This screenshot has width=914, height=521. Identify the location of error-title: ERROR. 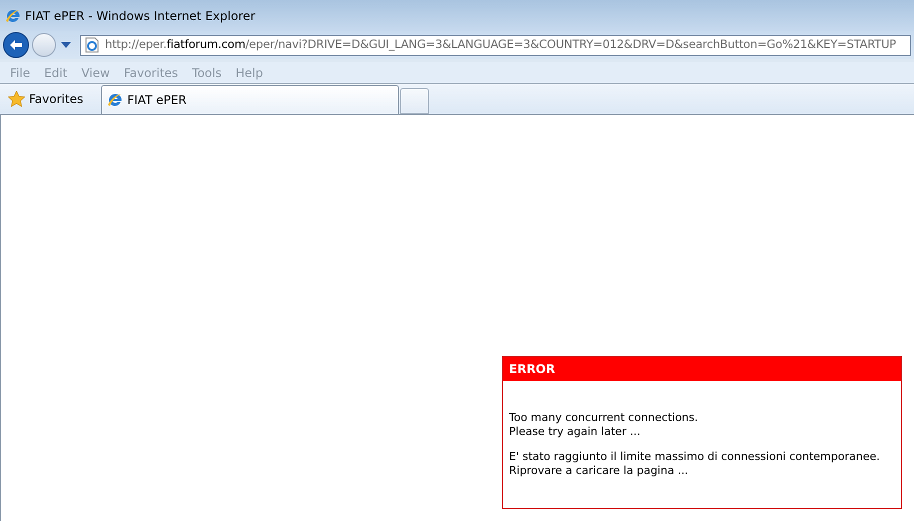
(532, 369).